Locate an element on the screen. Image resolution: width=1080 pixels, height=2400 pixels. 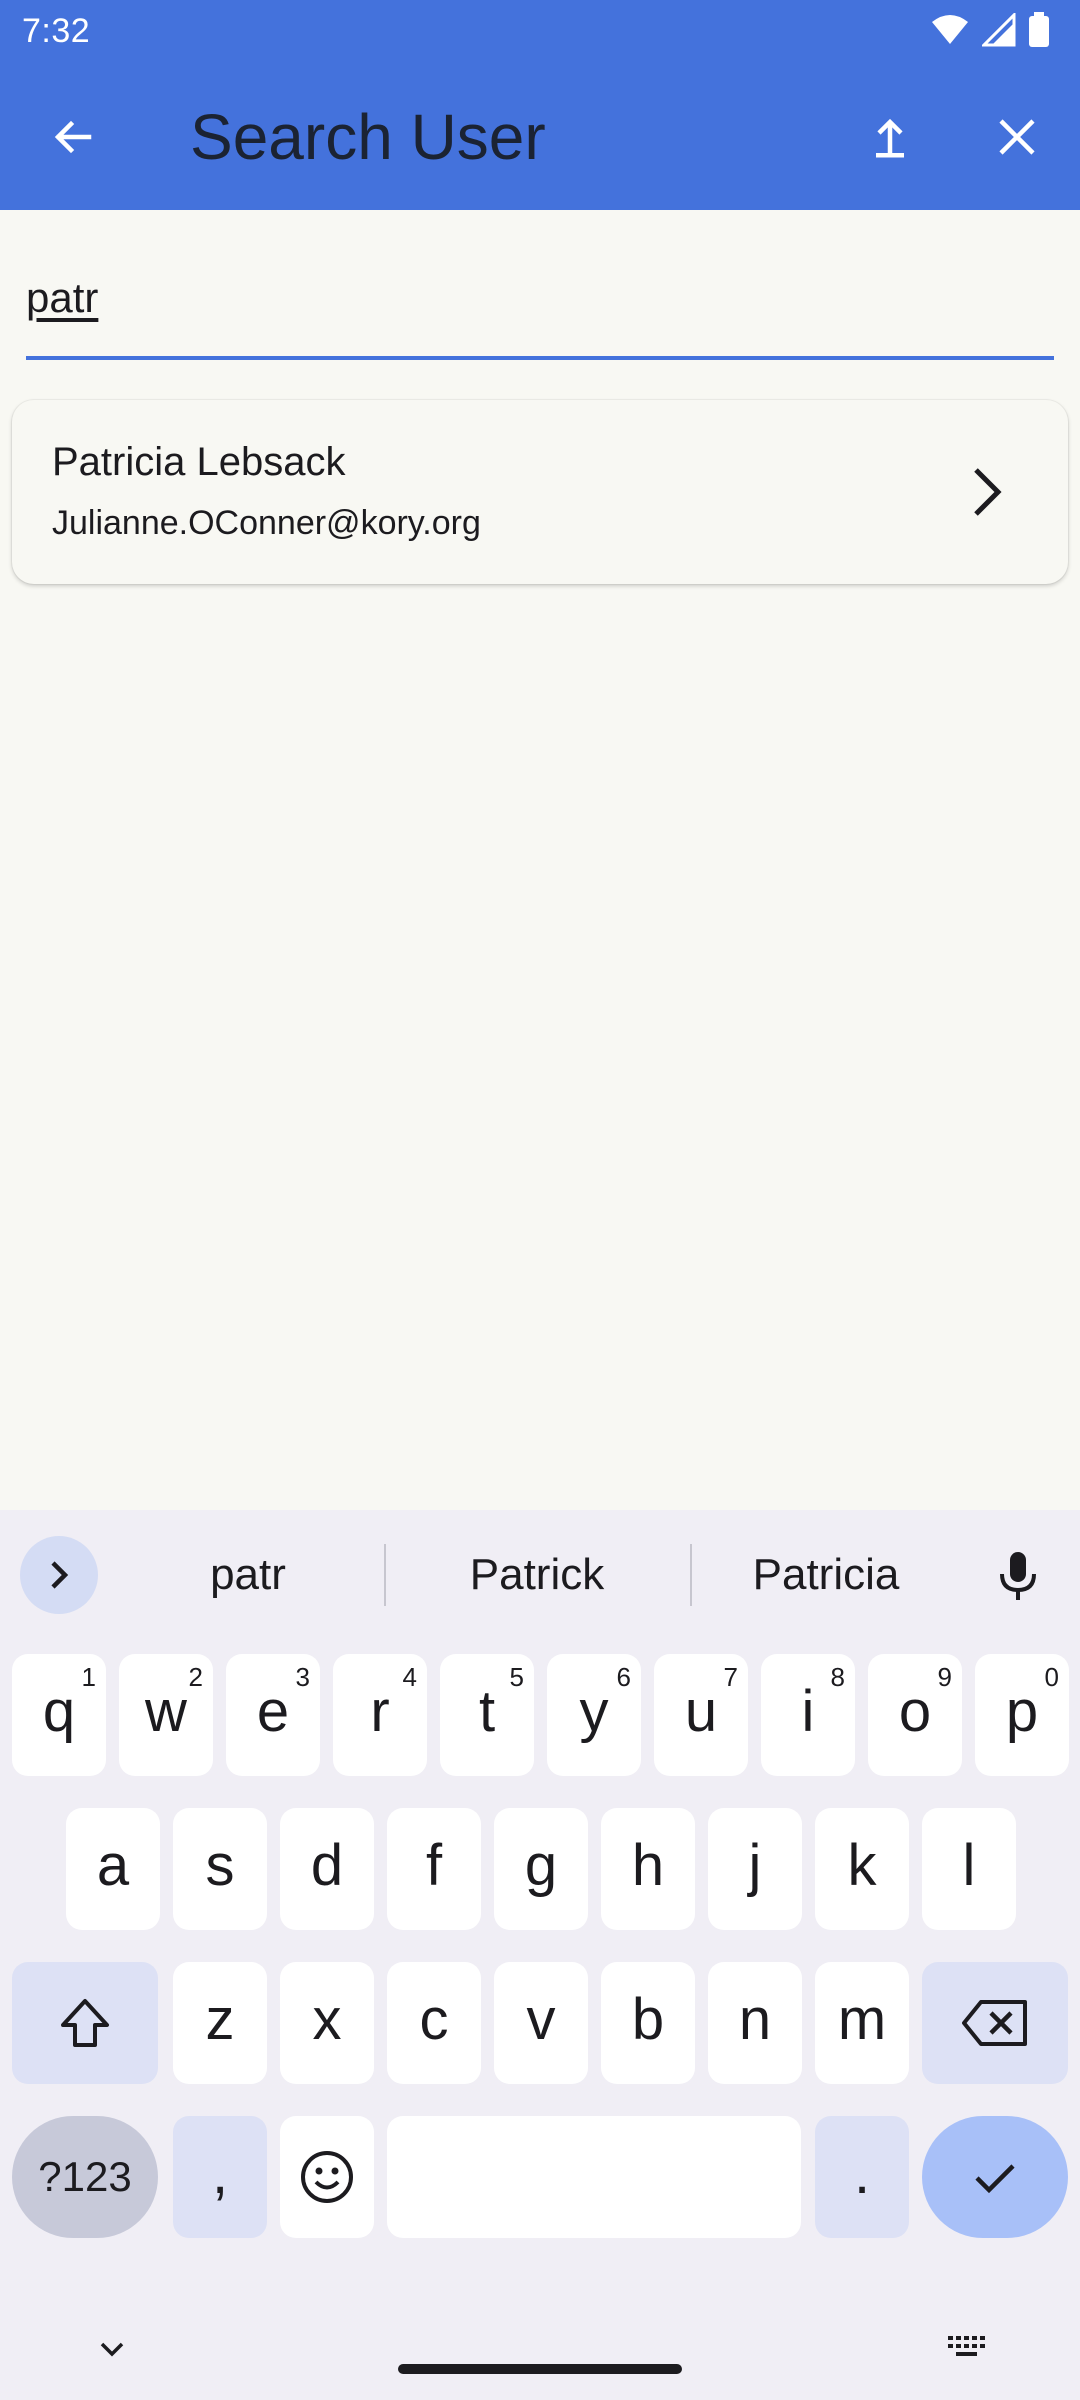
key-a: a is located at coordinates (113, 1869).